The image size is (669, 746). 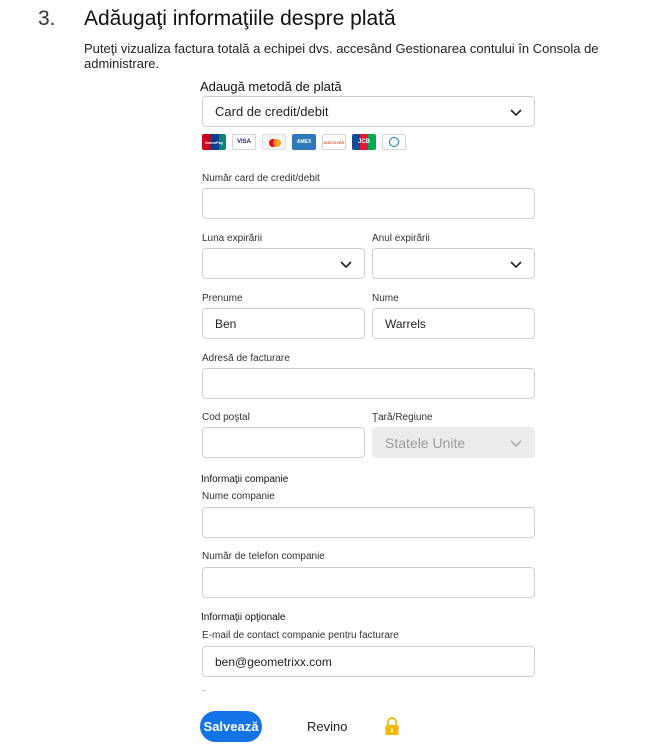 I want to click on lock-icon, so click(x=392, y=726).